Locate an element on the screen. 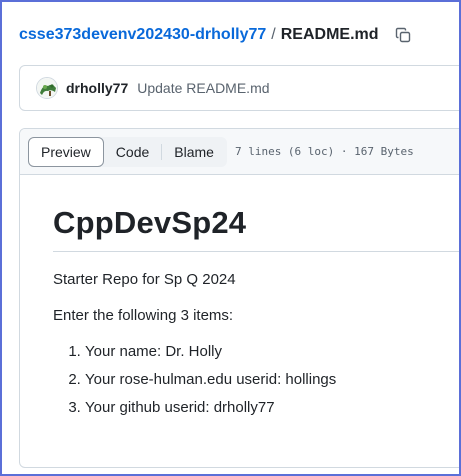 The width and height of the screenshot is (461, 476). user-avatar-icon is located at coordinates (47, 88).